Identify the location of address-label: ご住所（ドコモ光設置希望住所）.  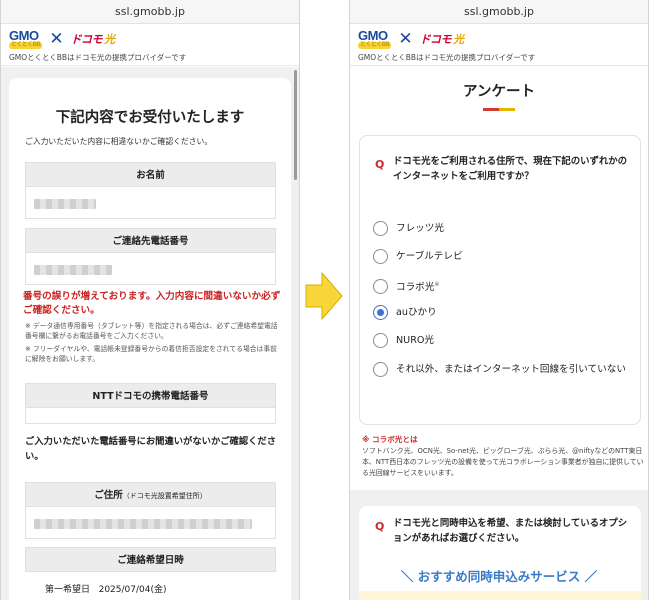
(150, 494).